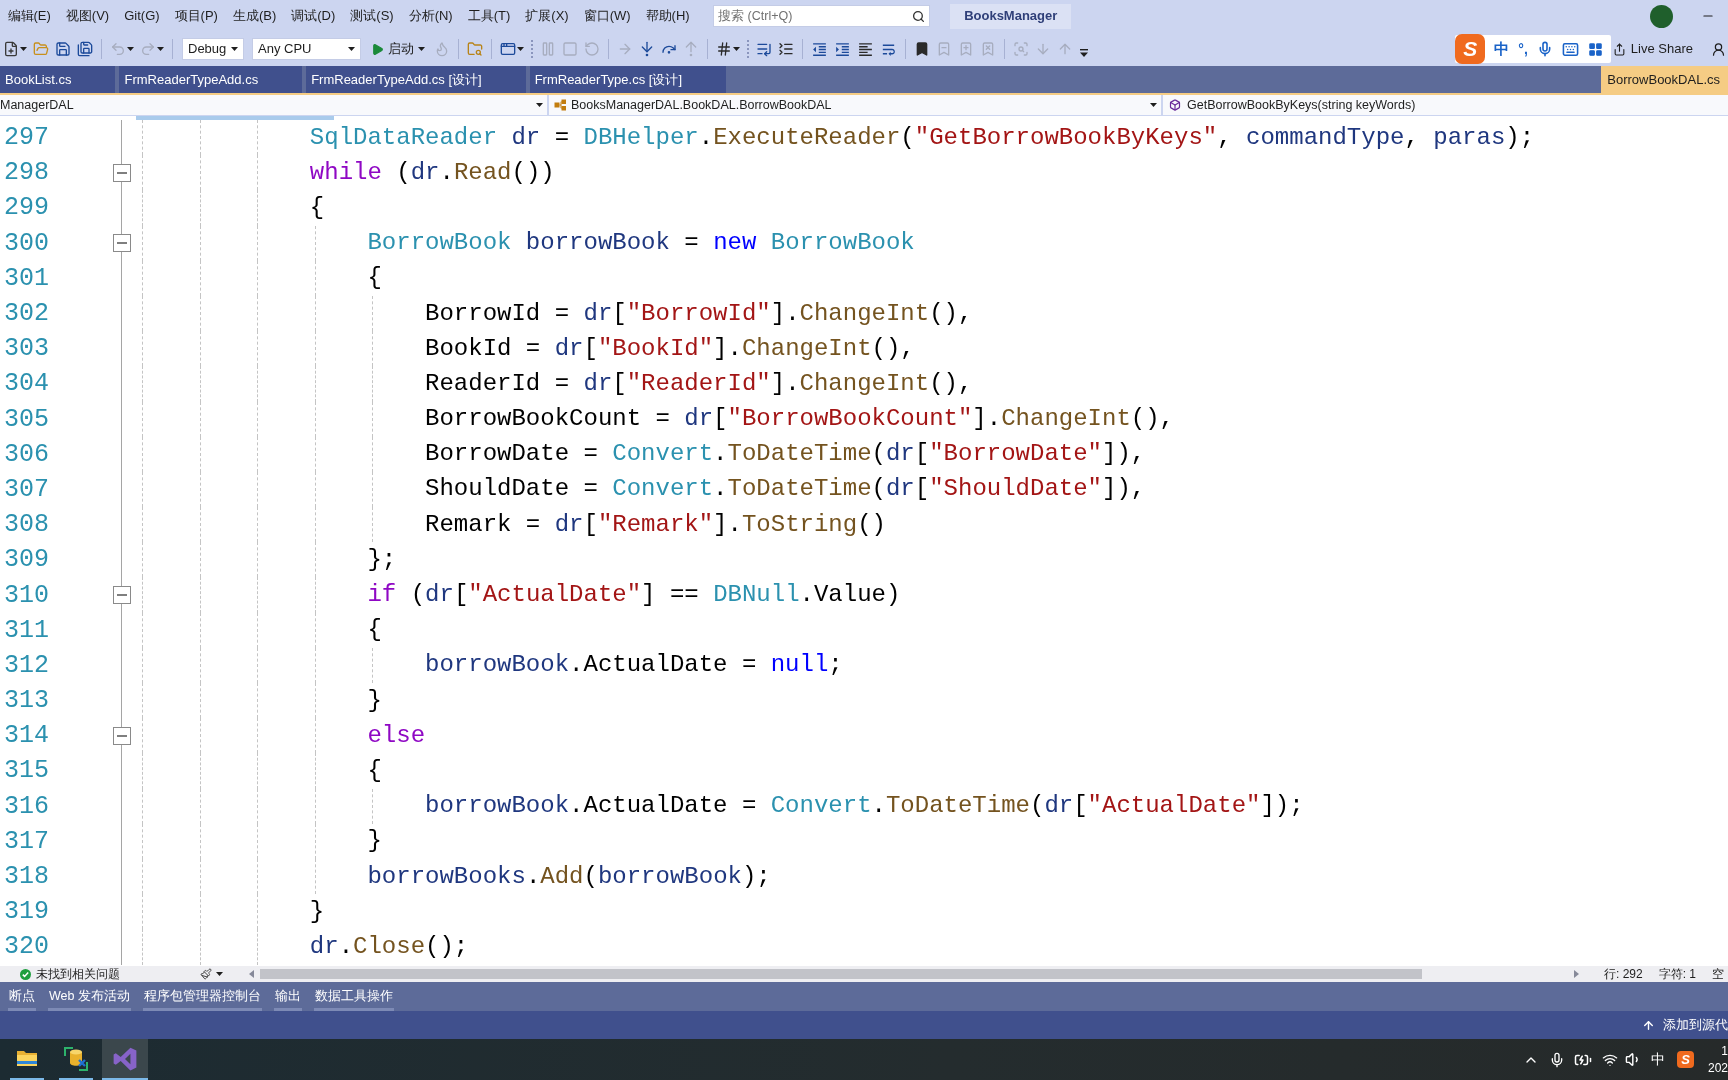  I want to click on code-line: }, so click(374, 841).